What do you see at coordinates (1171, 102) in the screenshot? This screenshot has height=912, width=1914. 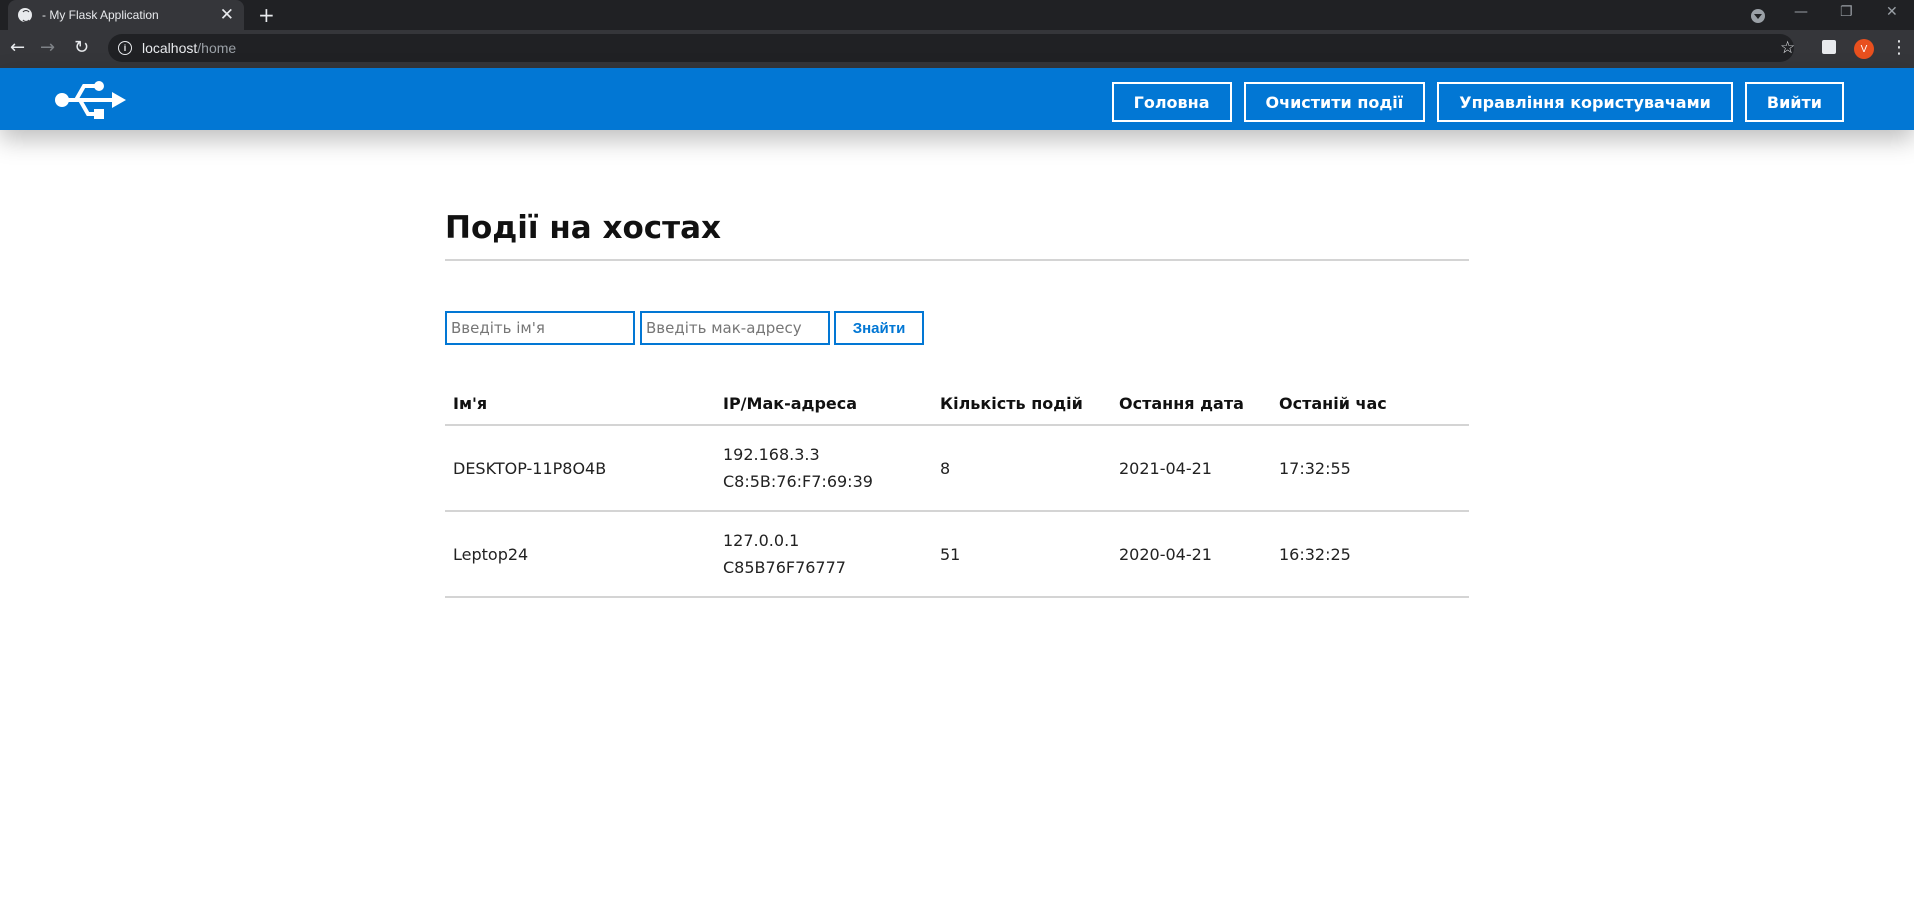 I see `nav-home-button: Головна` at bounding box center [1171, 102].